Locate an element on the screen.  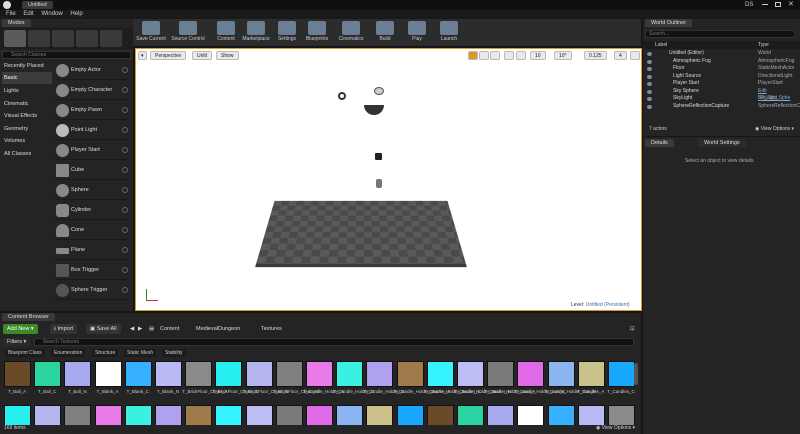
filter-blueprint-class: Blueprint Class is located at coordinates (25, 353).